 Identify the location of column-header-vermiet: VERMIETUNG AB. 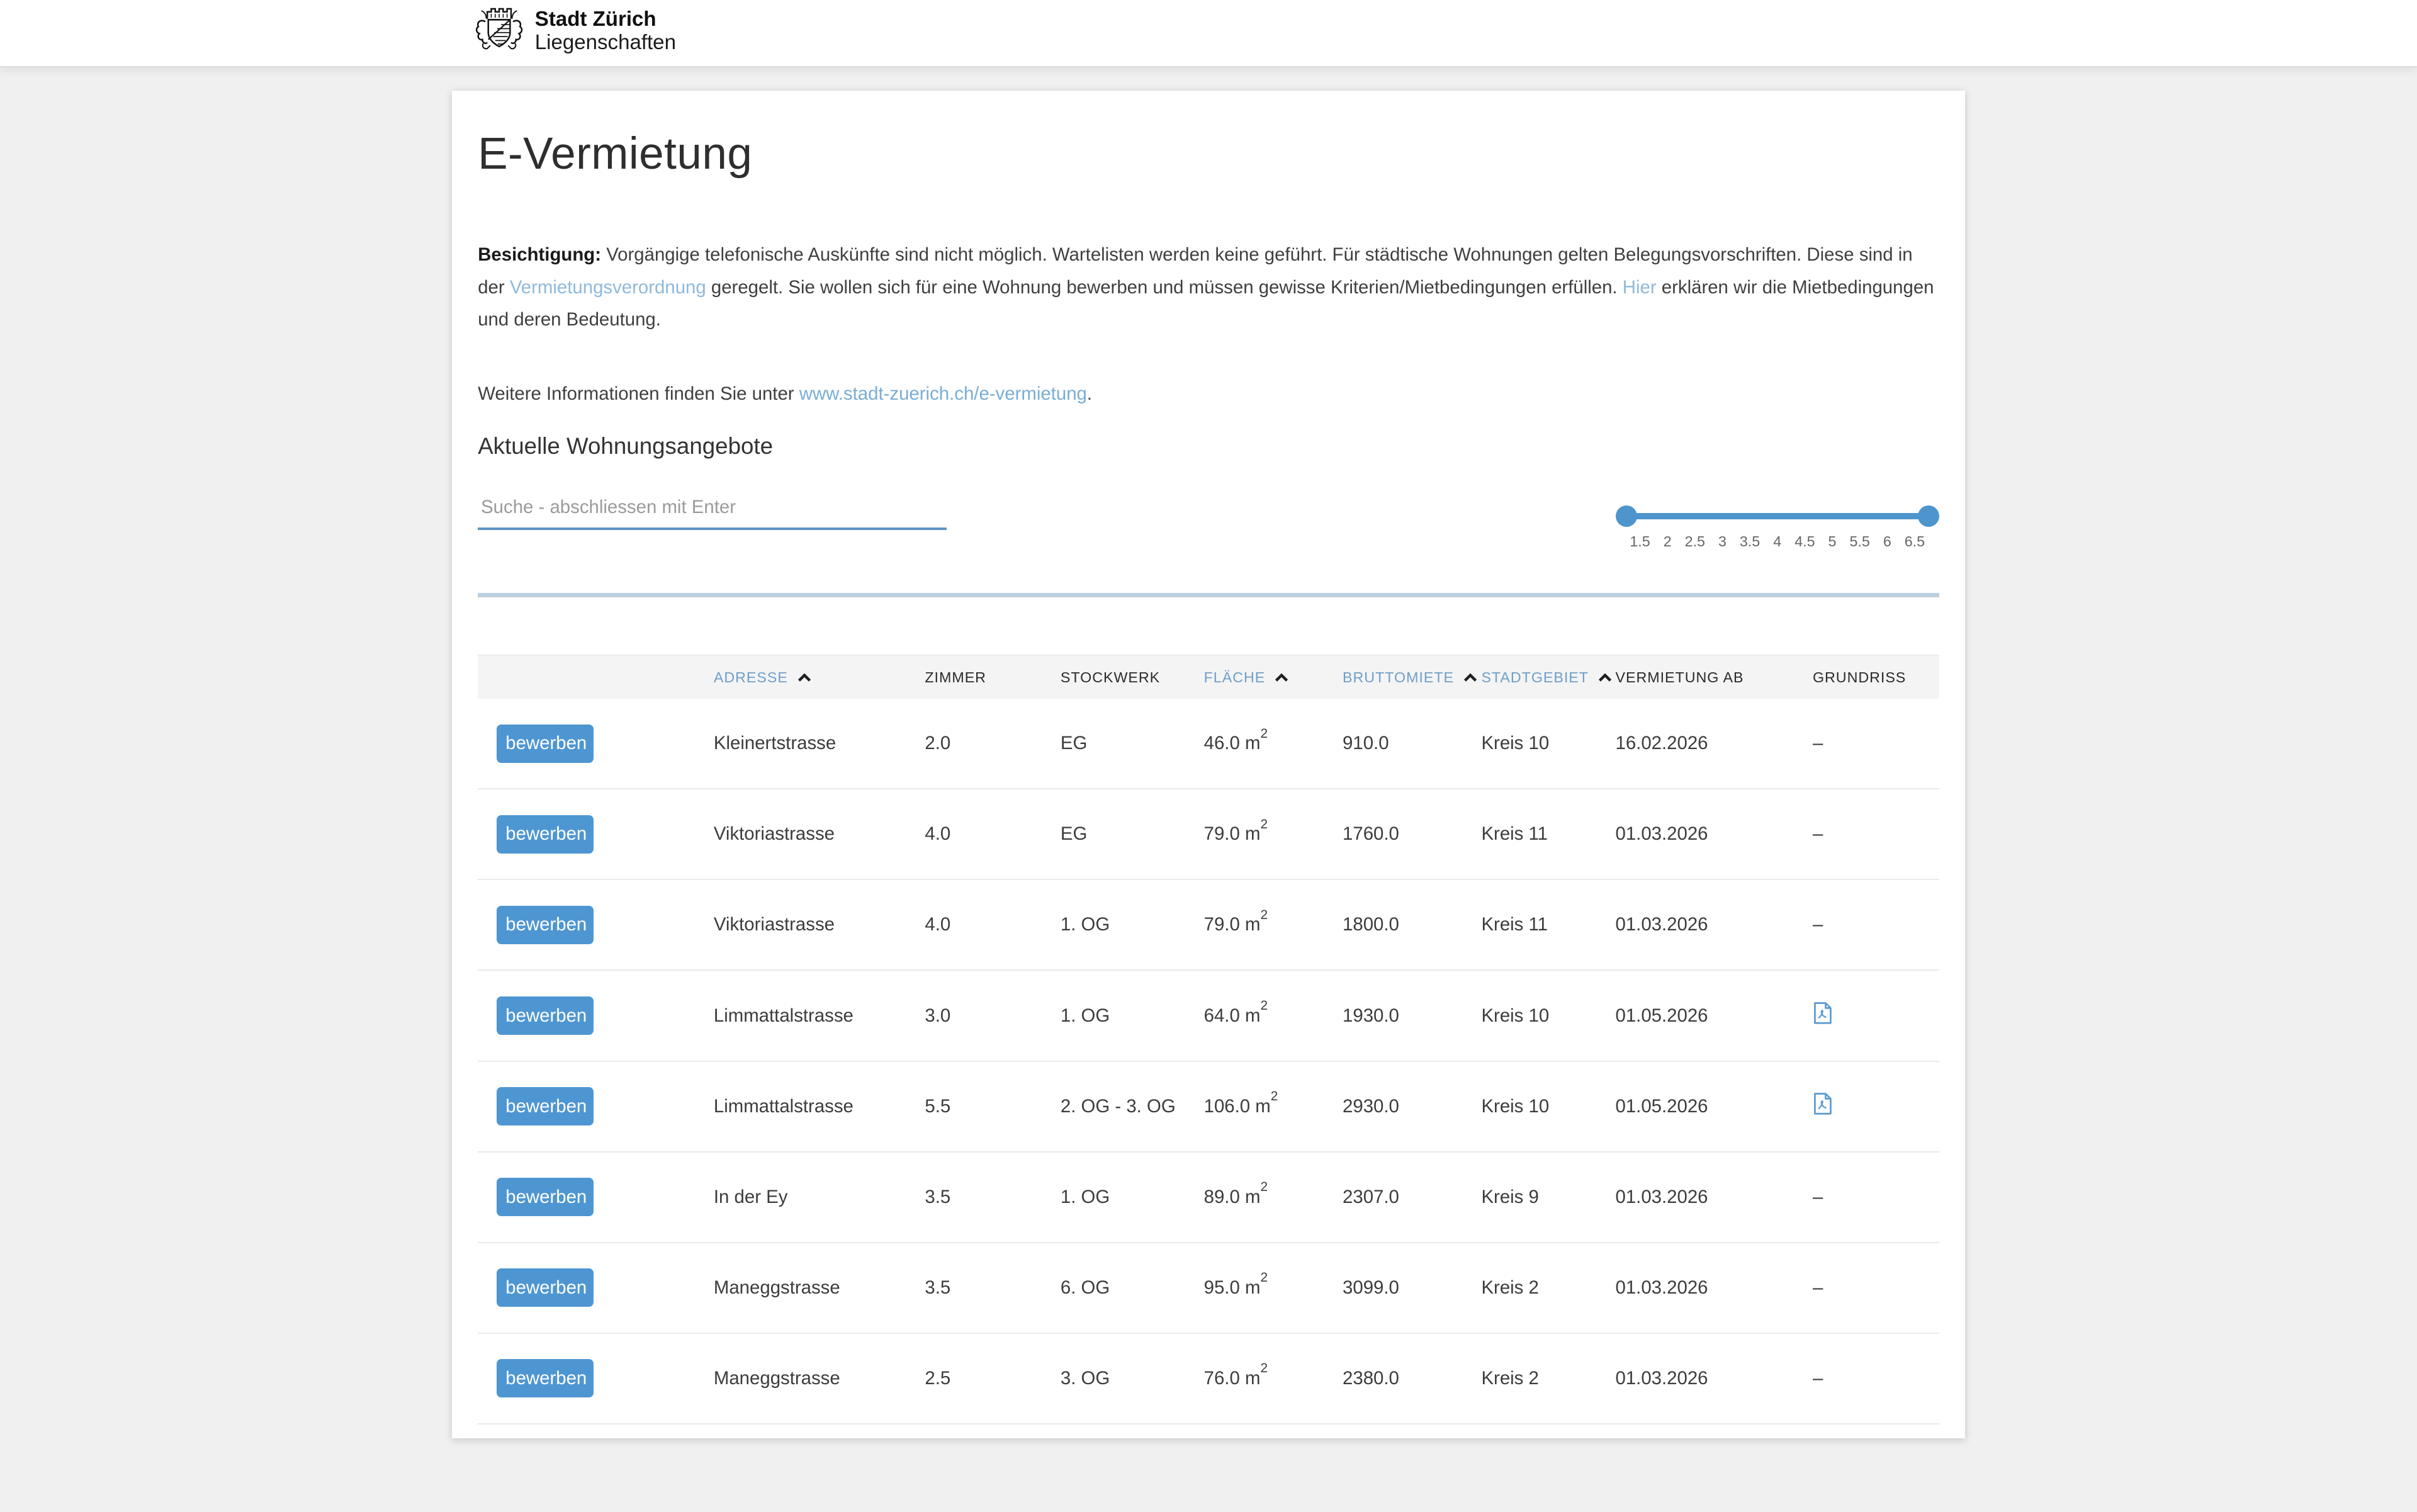
(1712, 677).